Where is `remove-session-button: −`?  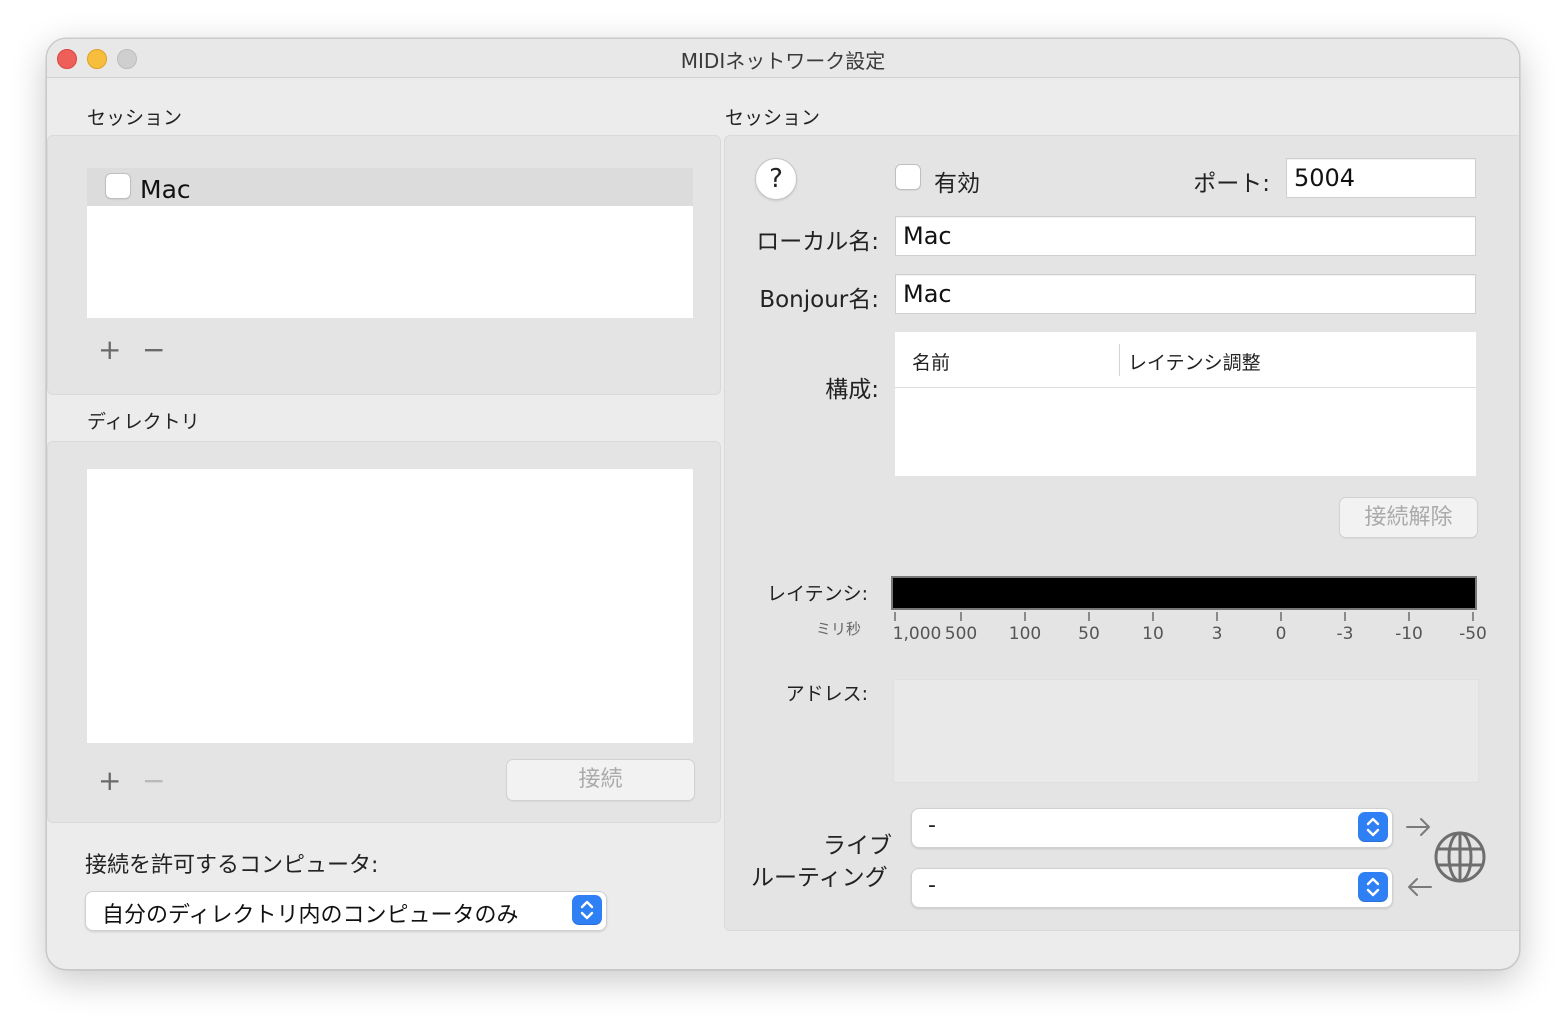 remove-session-button: − is located at coordinates (153, 350).